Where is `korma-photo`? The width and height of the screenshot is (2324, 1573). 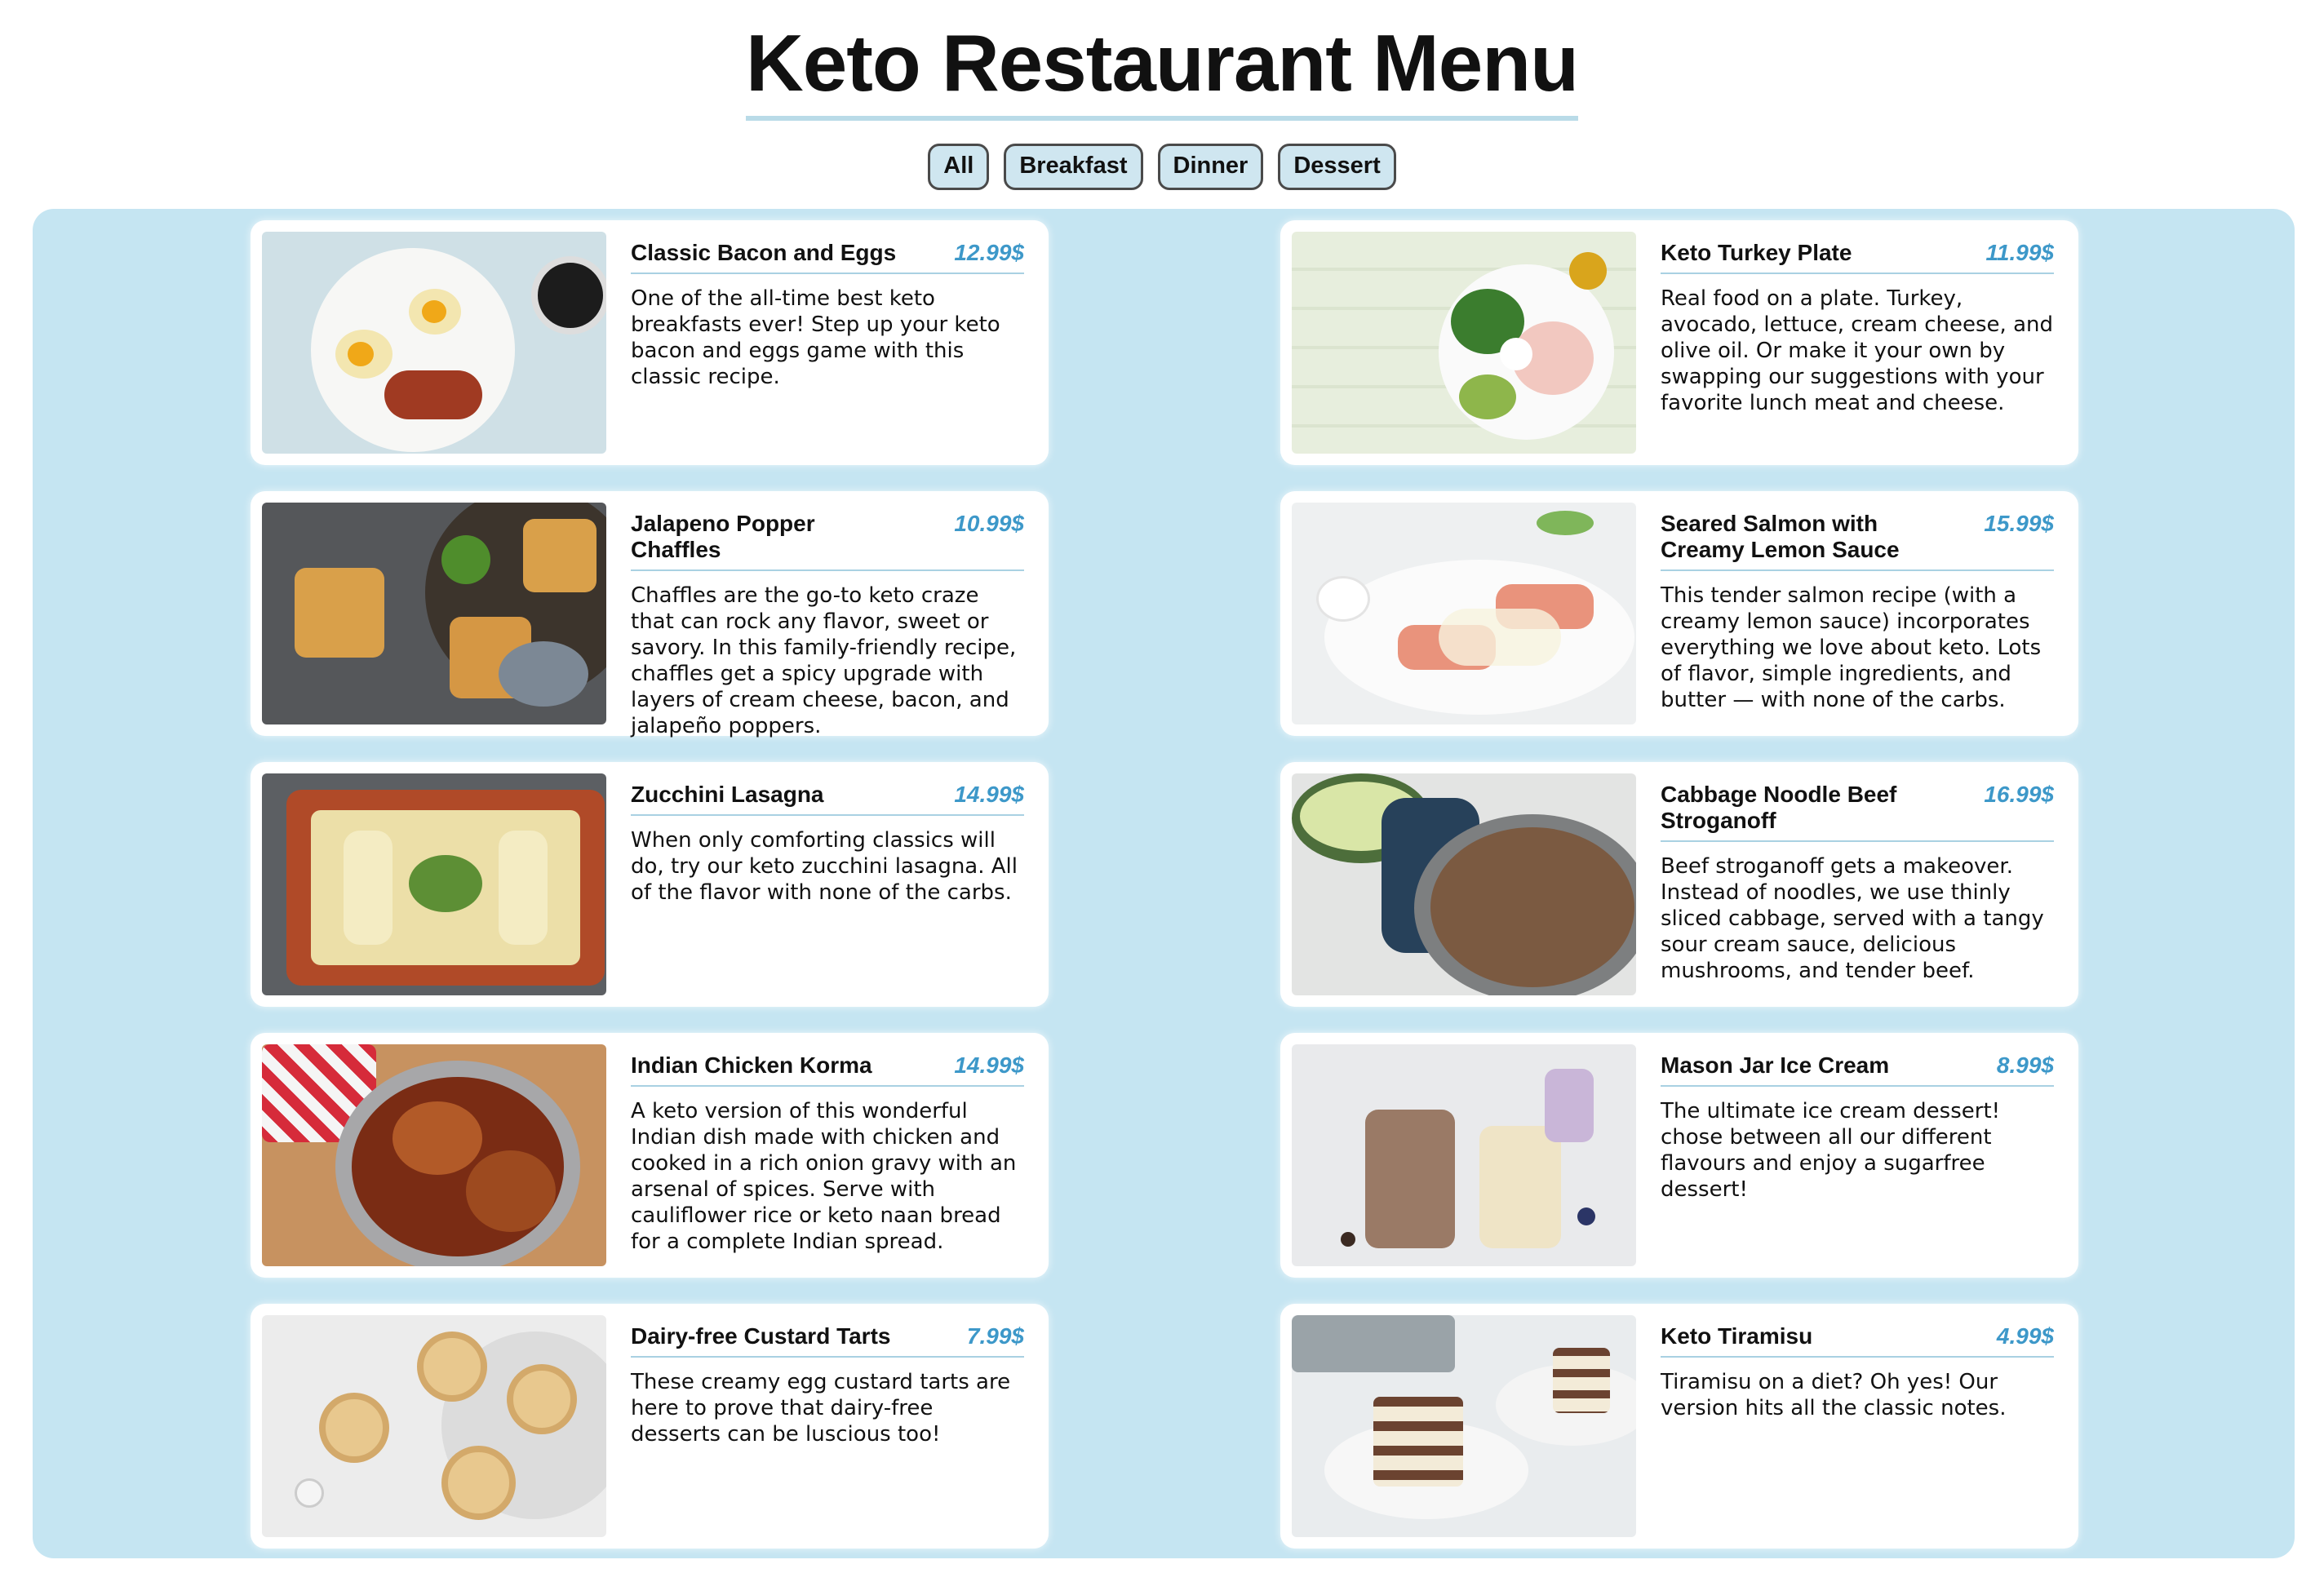 korma-photo is located at coordinates (434, 1155).